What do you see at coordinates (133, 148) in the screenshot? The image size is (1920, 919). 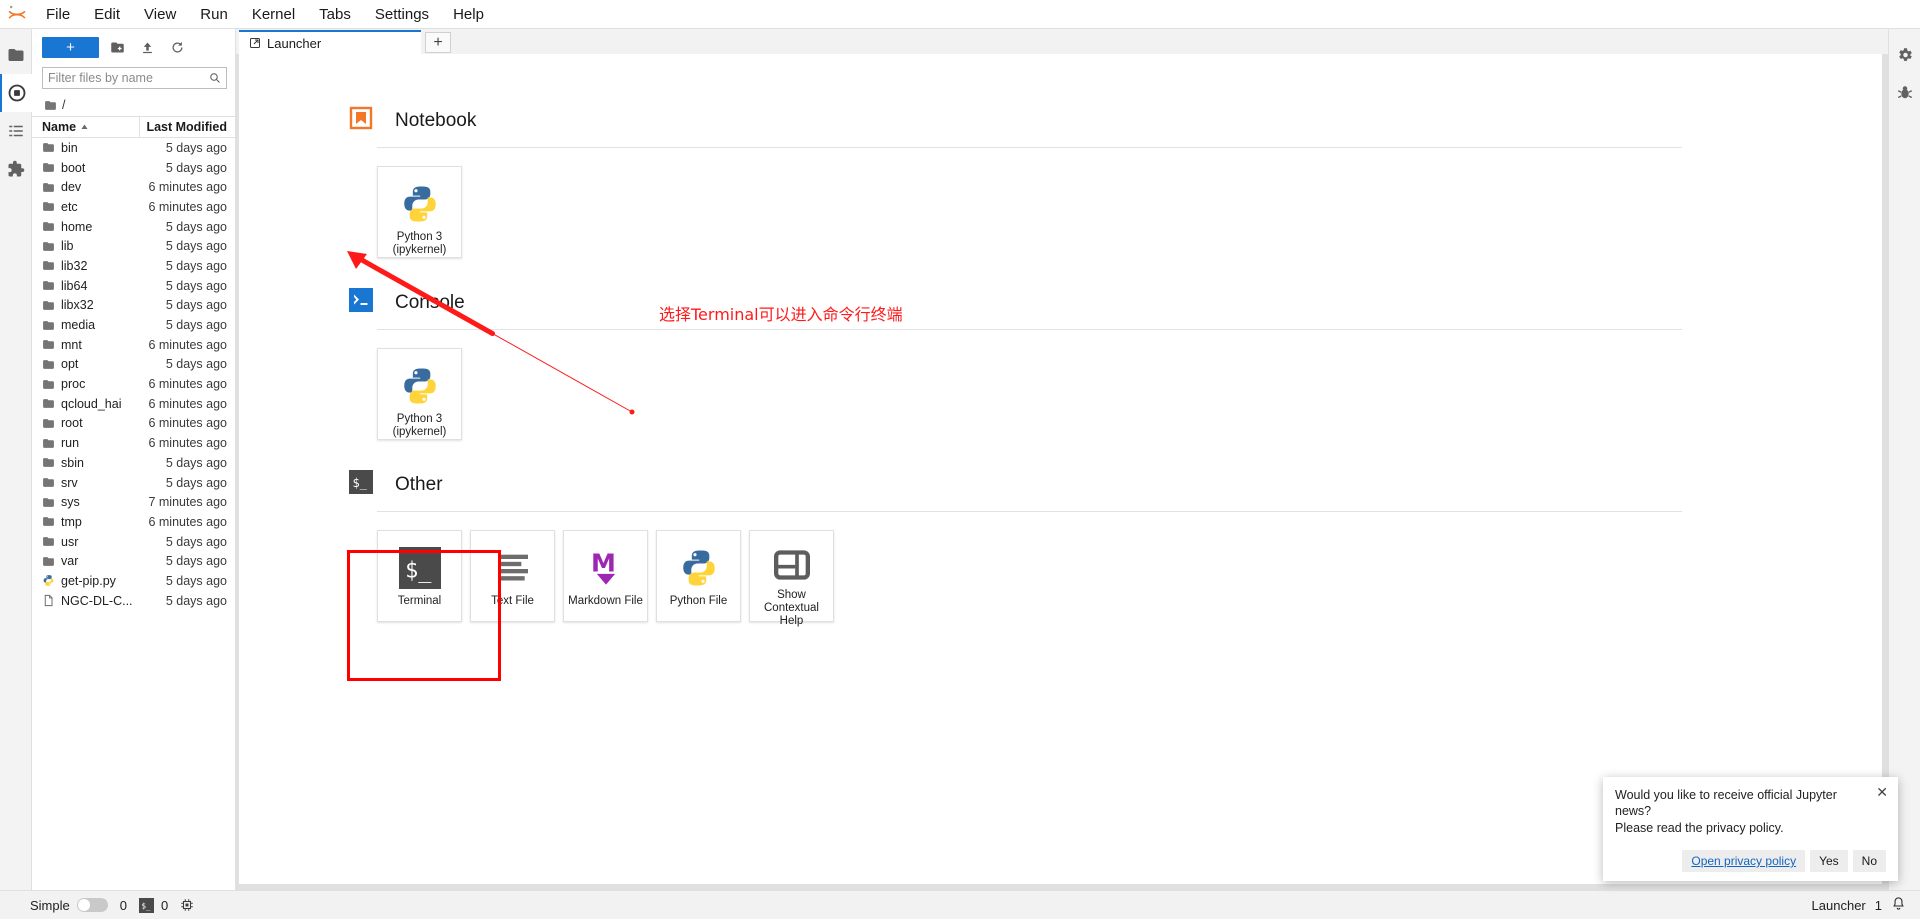 I see `file-list-item: bin 5 days ago` at bounding box center [133, 148].